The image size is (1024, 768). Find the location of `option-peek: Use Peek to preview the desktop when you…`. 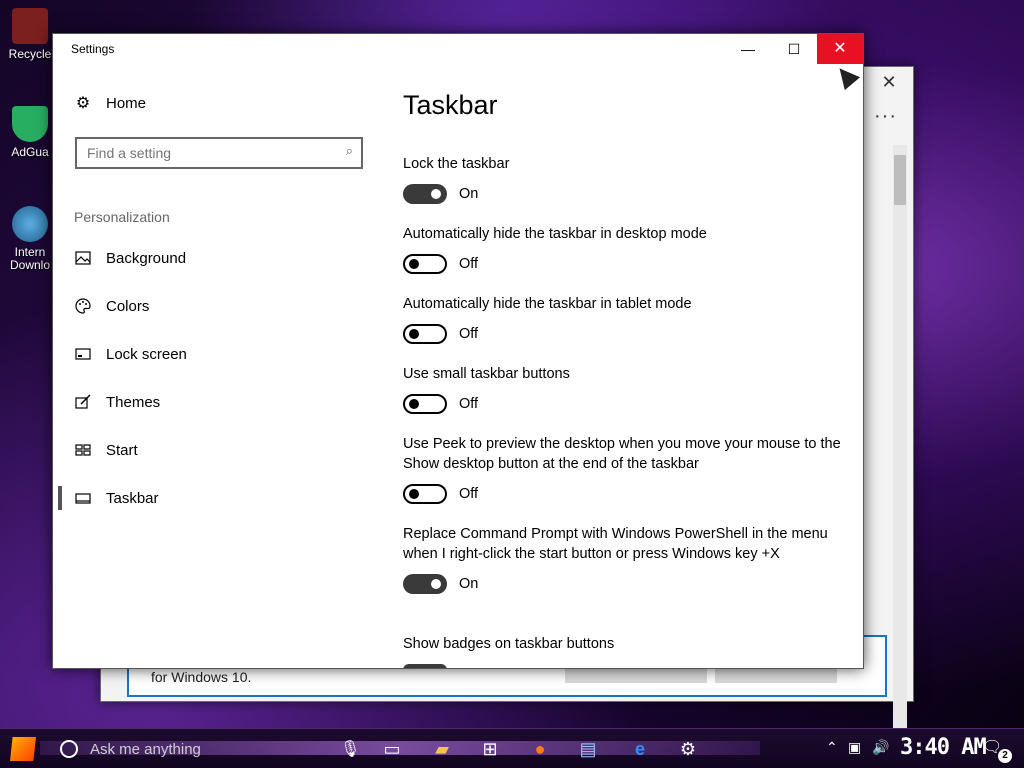

option-peek: Use Peek to preview the desktop when you… is located at coordinates (623, 469).